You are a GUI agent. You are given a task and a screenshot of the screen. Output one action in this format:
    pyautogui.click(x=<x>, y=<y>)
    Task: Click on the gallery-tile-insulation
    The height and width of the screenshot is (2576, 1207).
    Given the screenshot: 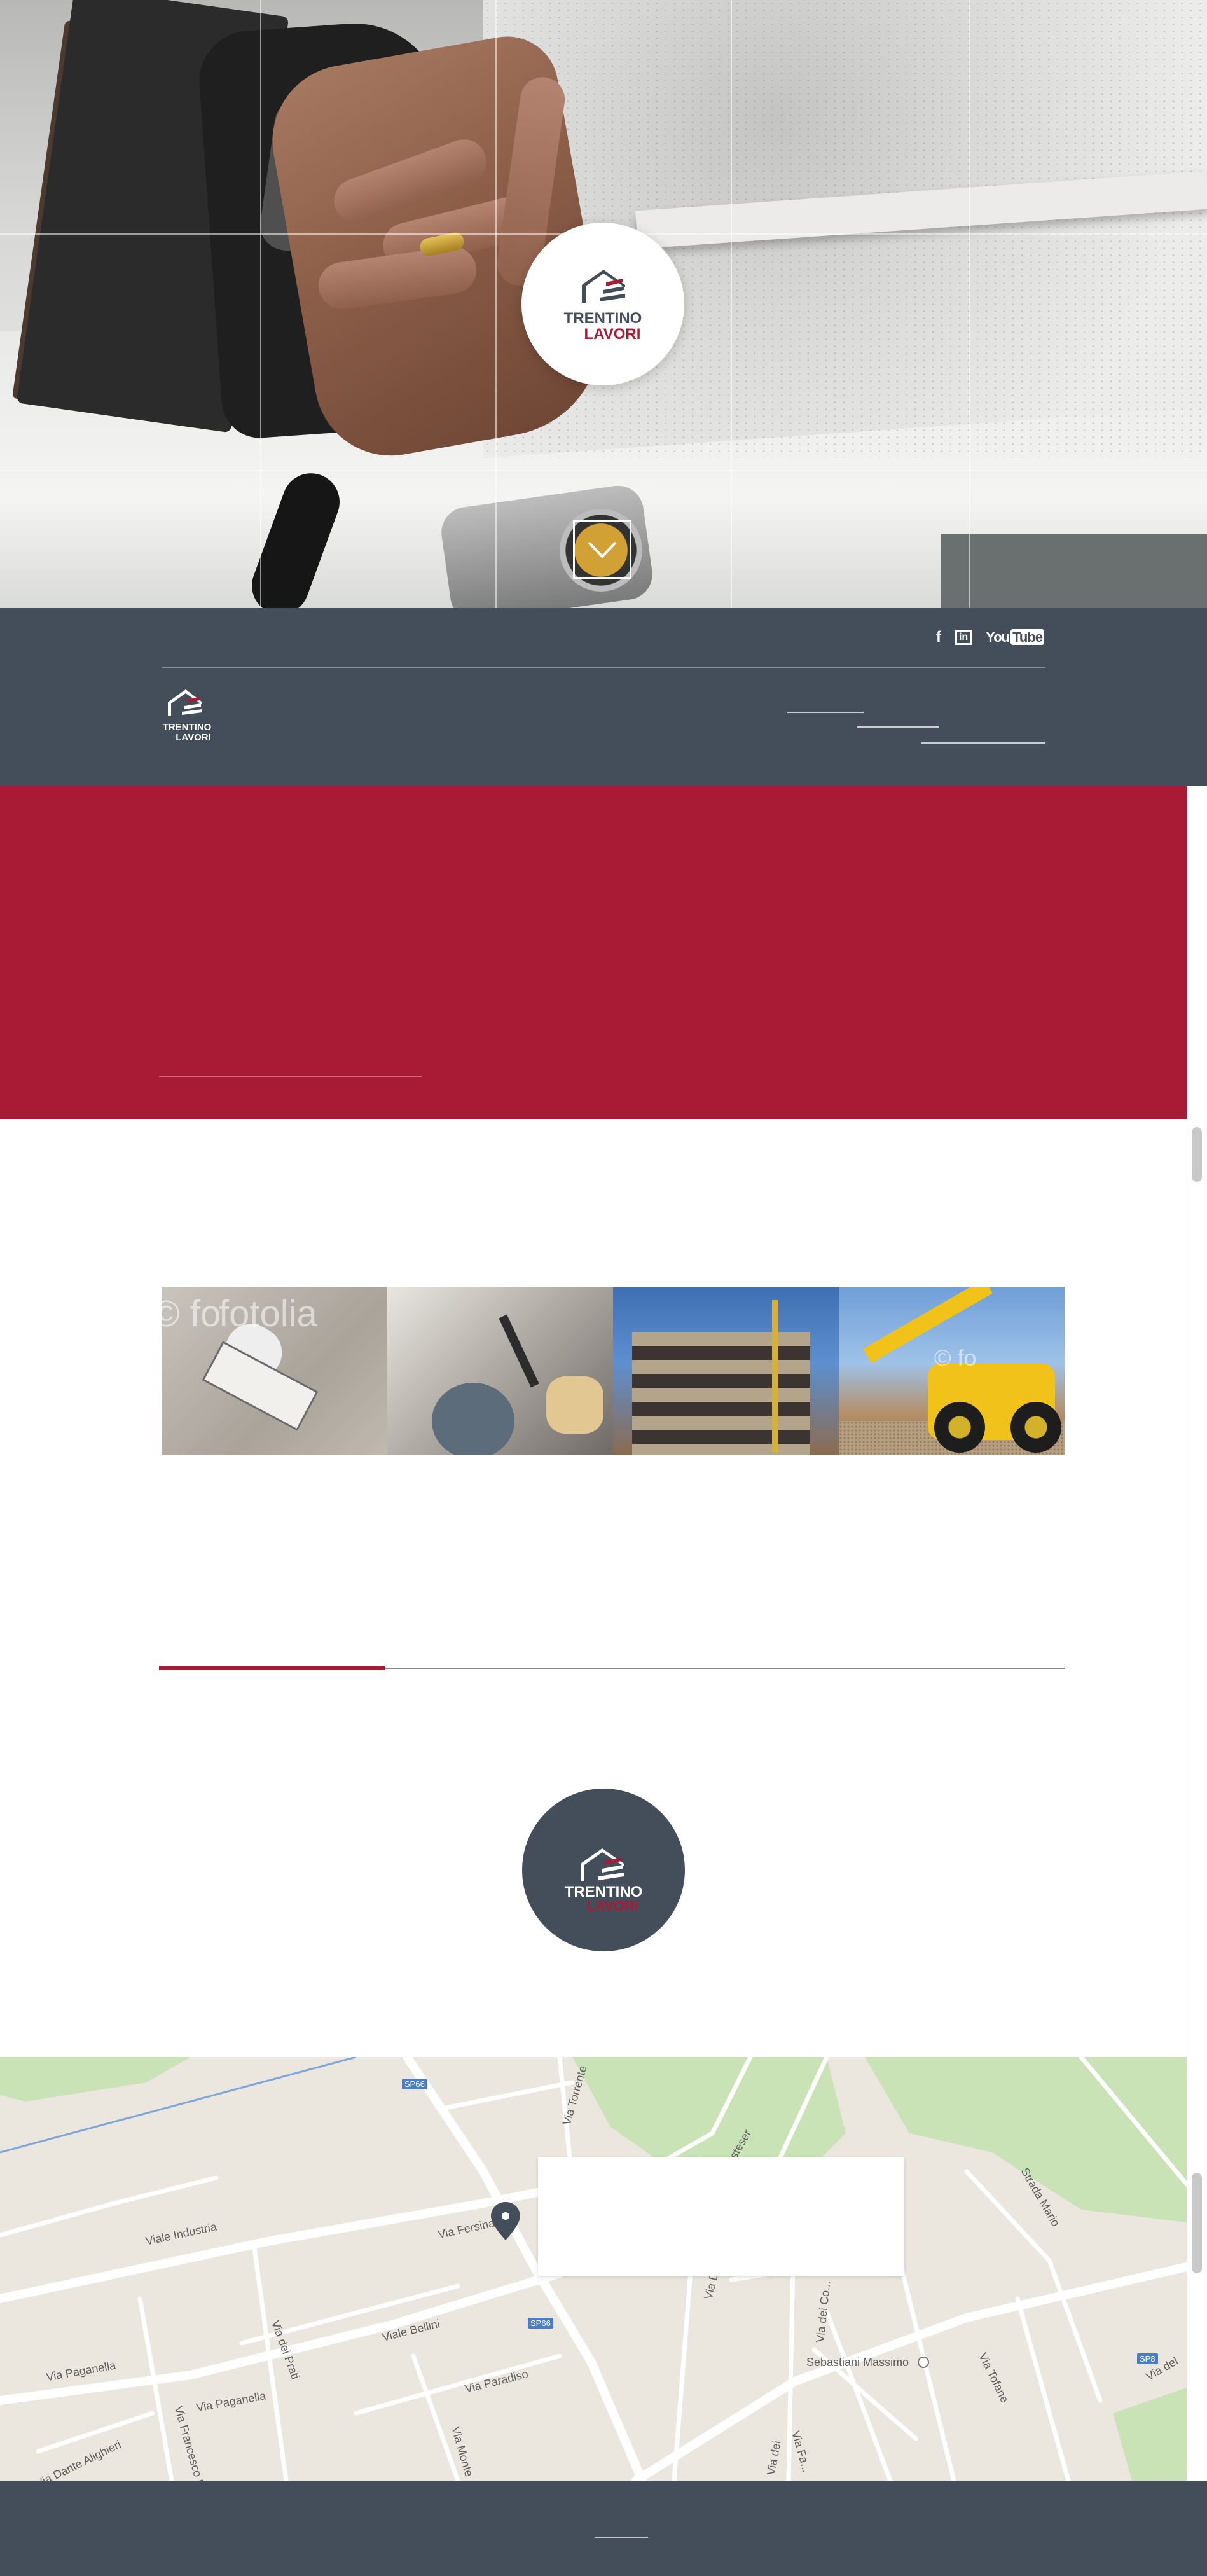 What is the action you would take?
    pyautogui.click(x=500, y=1371)
    